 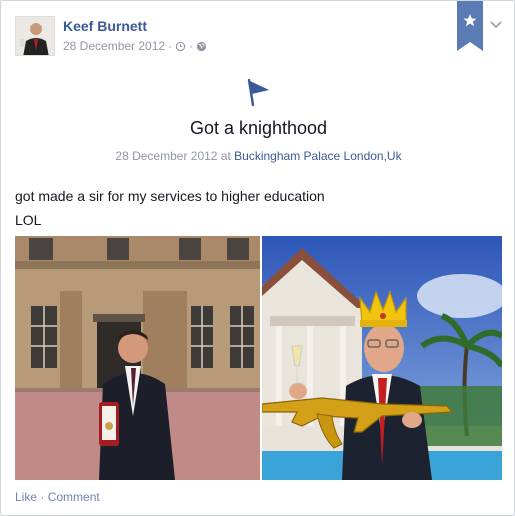 What do you see at coordinates (258, 128) in the screenshot?
I see `event-title: Got a knighthood` at bounding box center [258, 128].